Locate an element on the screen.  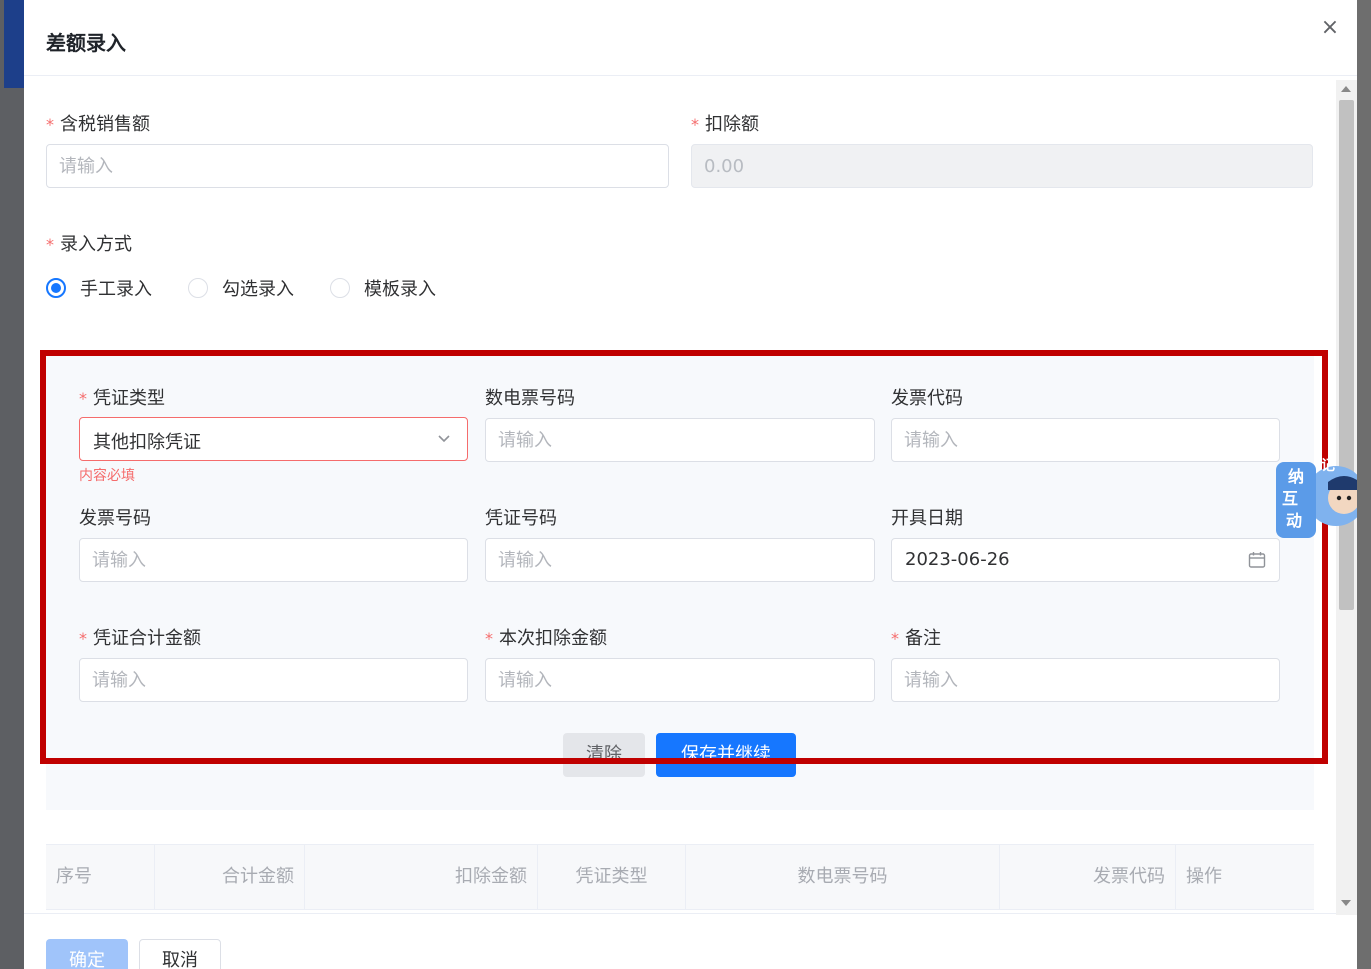
close-icon: × is located at coordinates (1330, 28).